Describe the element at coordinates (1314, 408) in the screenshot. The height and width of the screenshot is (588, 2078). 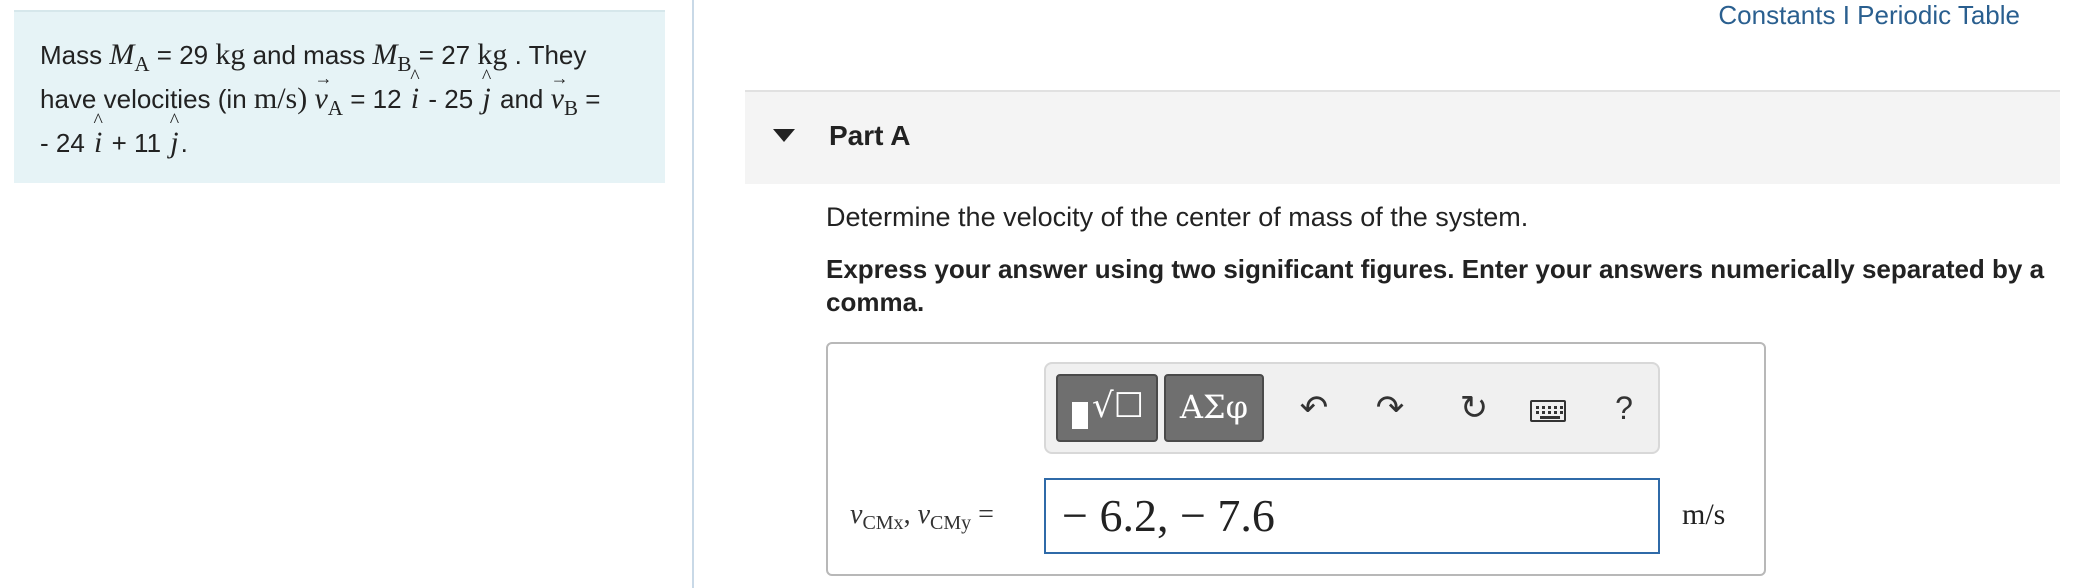
I see `undo-icon: ↶` at that location.